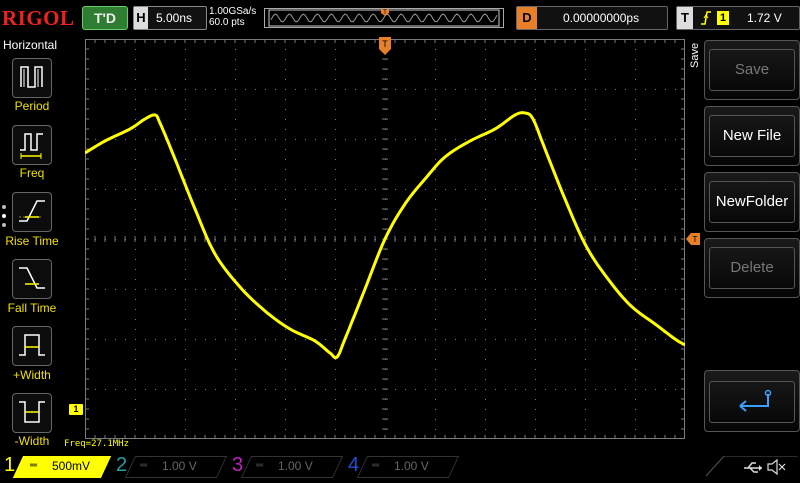 This screenshot has height=483, width=800. Describe the element at coordinates (738, 18) in the screenshot. I see `trigger-display: T 1 1.72 V` at that location.